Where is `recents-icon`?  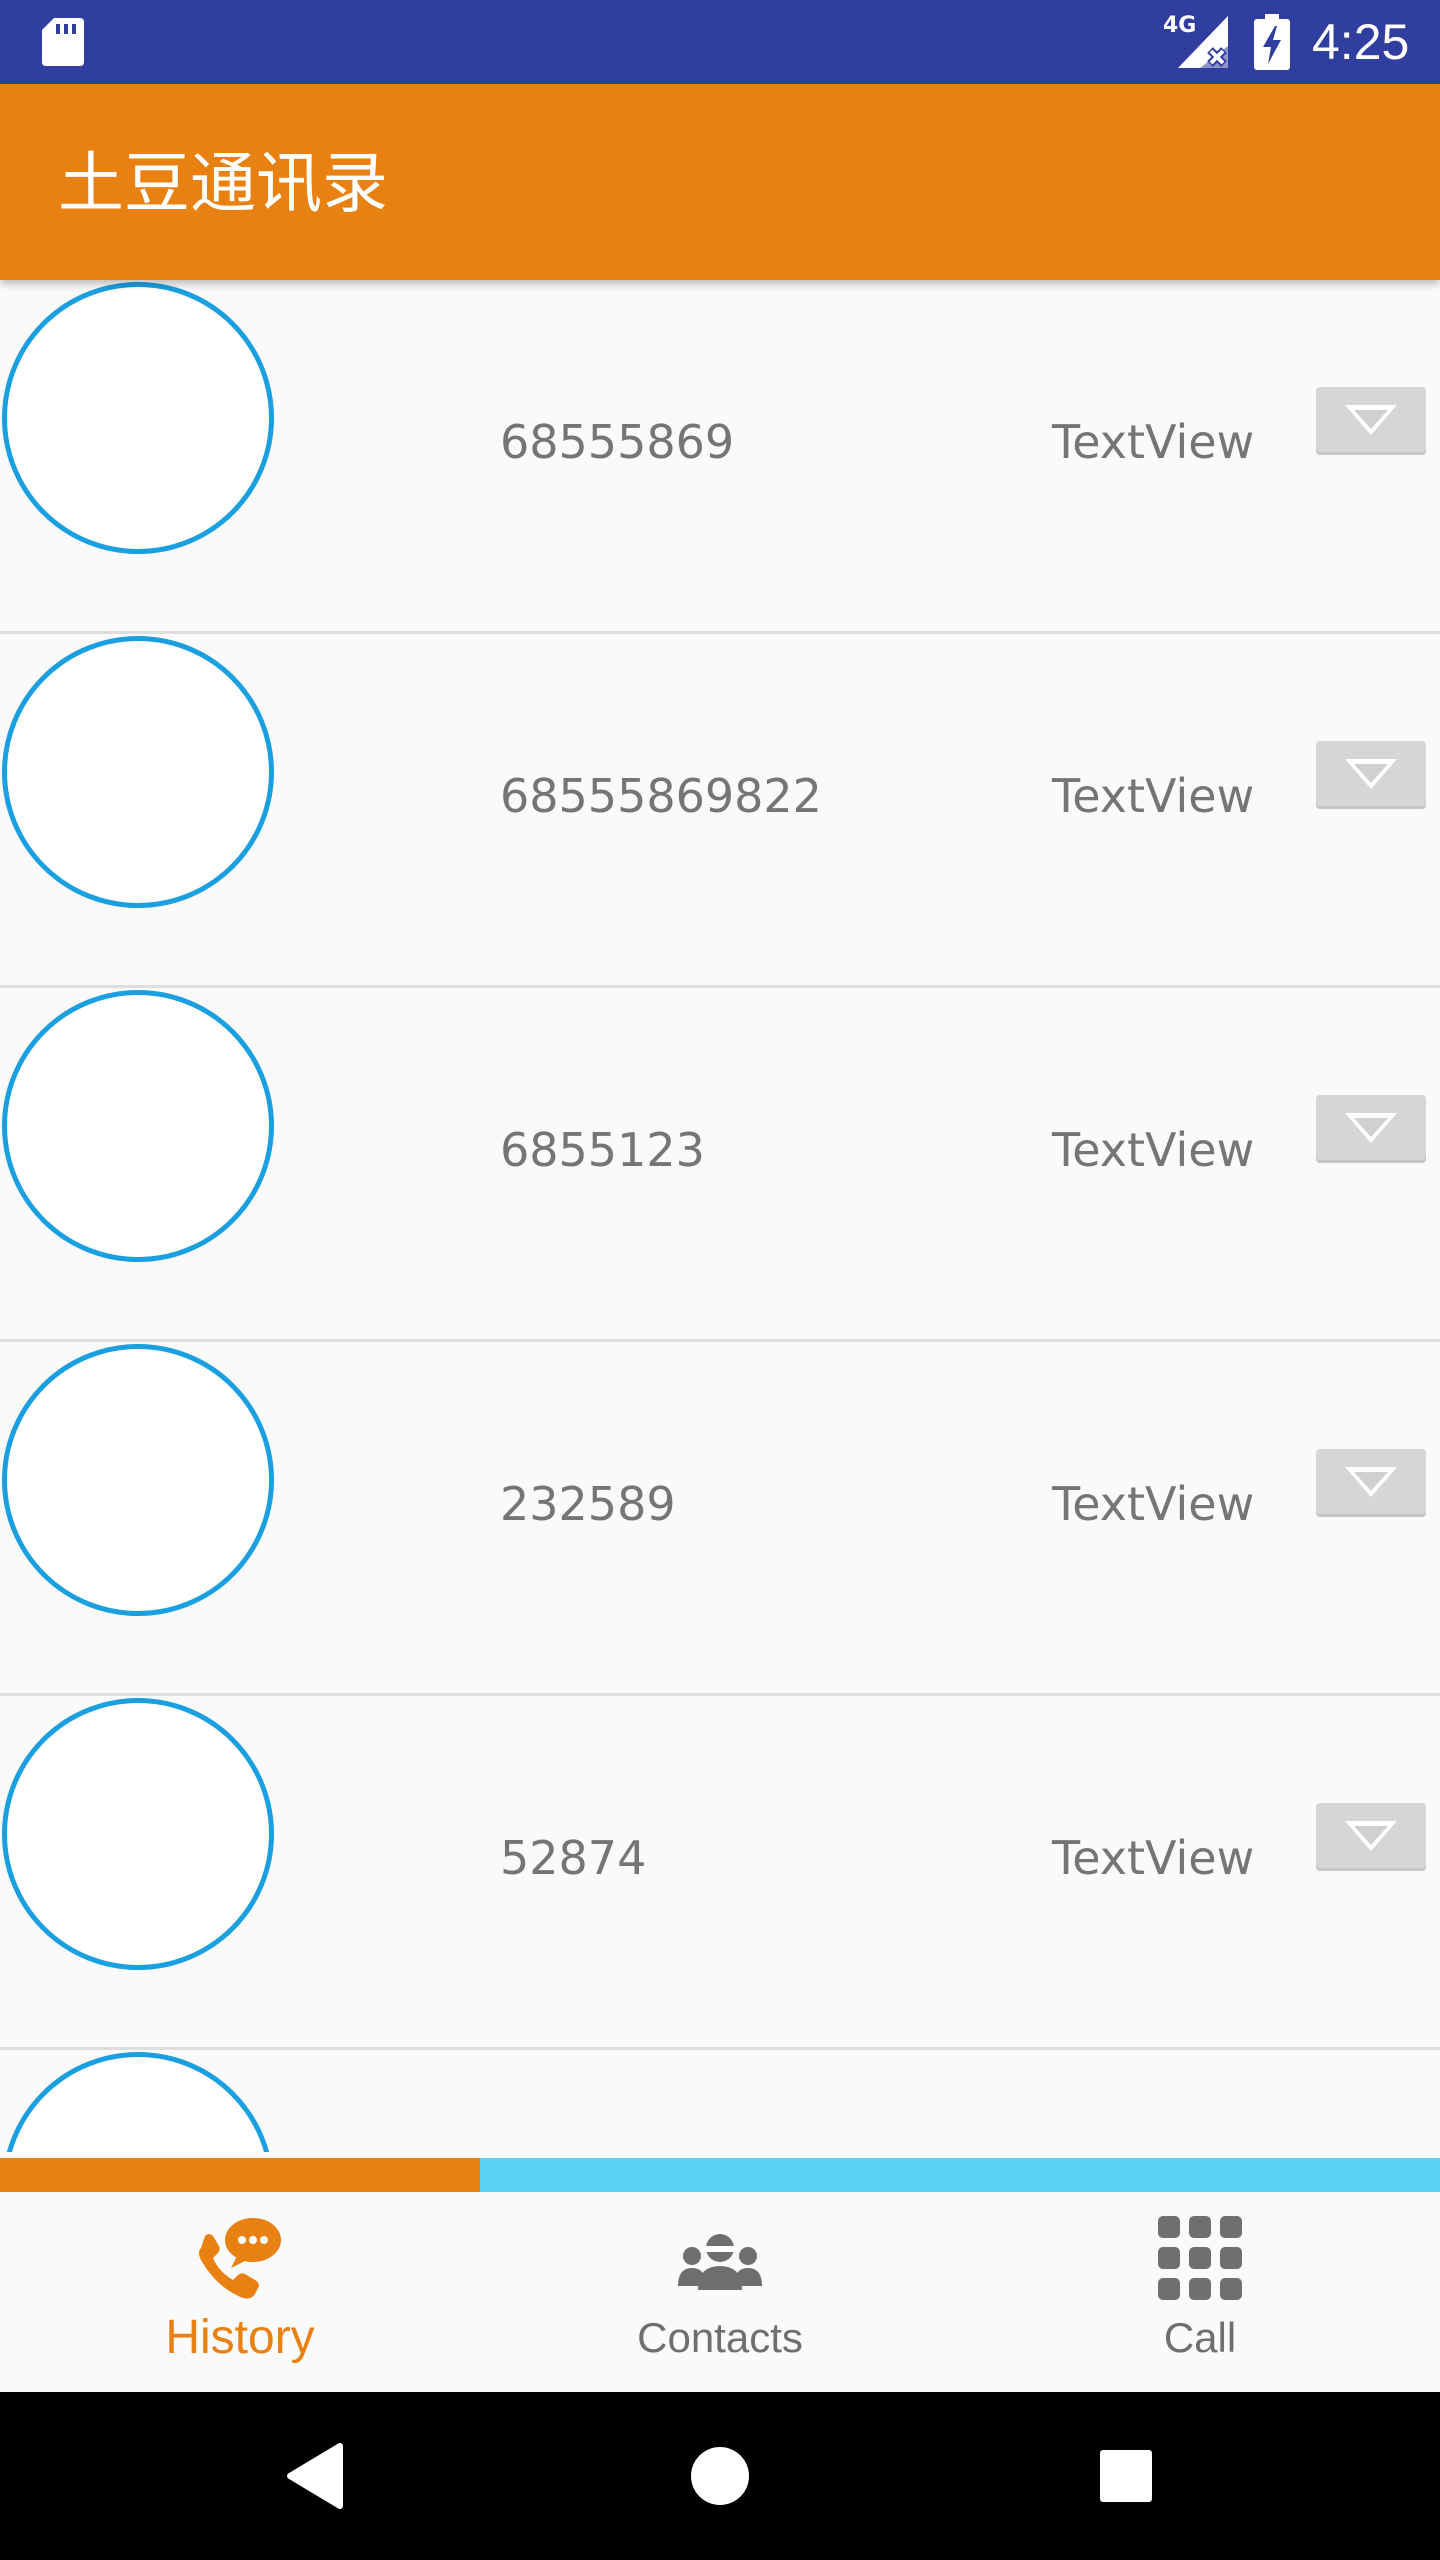 recents-icon is located at coordinates (1126, 2476).